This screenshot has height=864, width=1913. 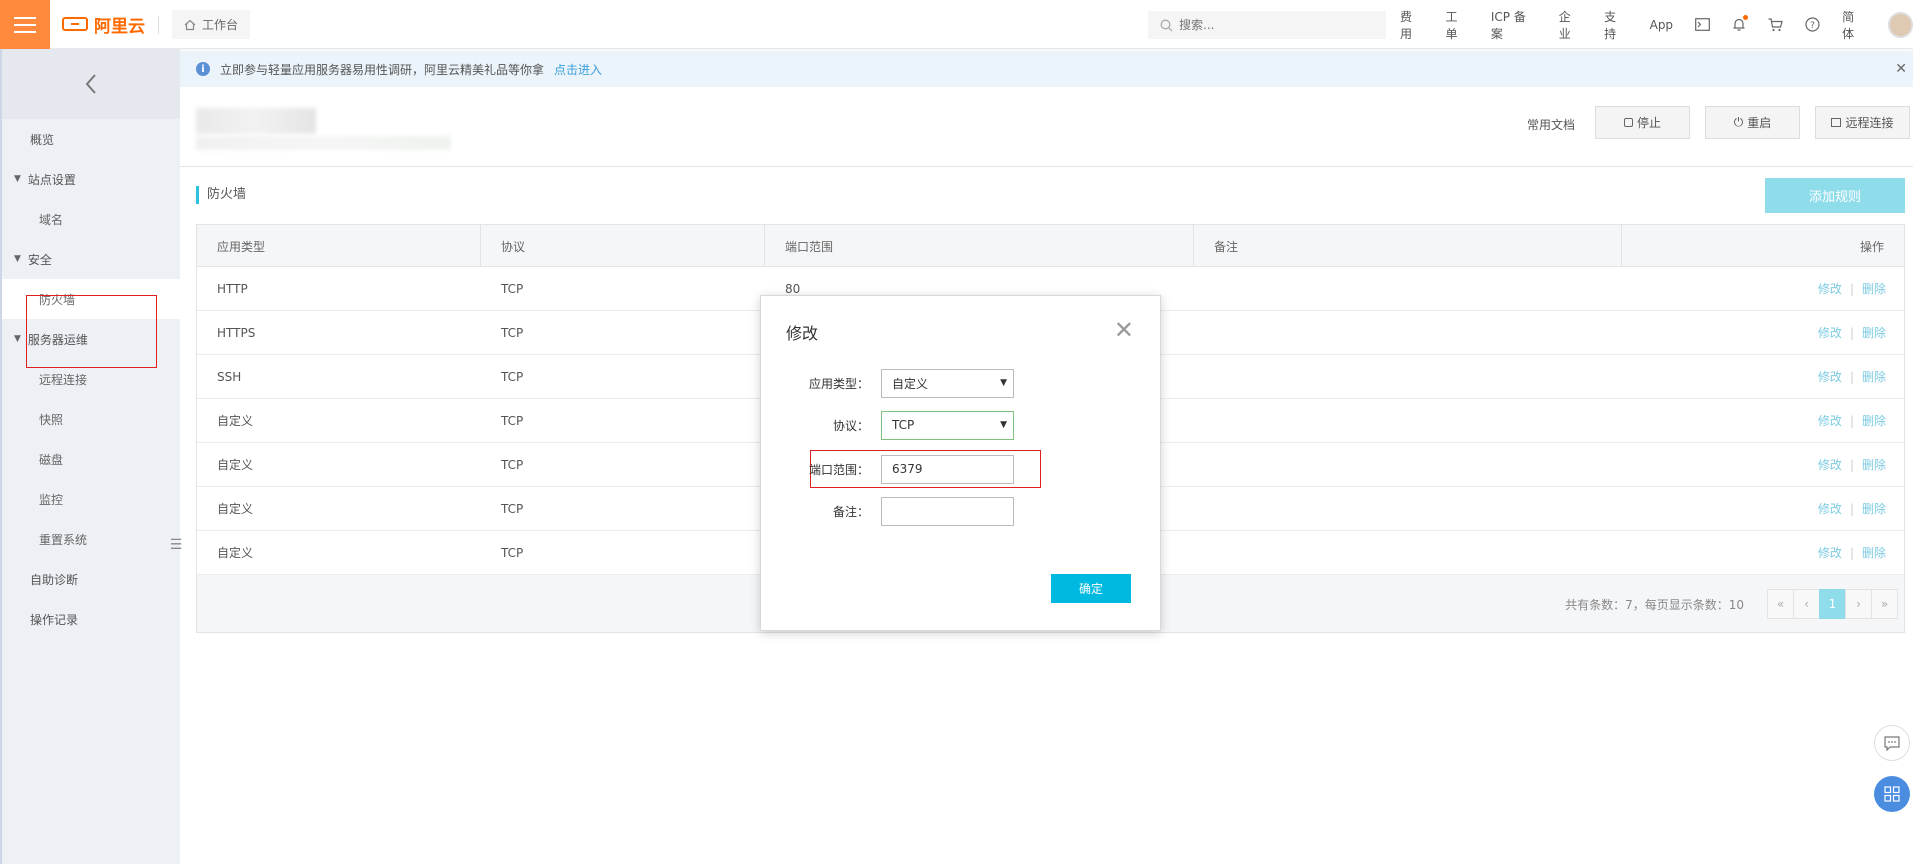 What do you see at coordinates (1832, 604) in the screenshot?
I see `page-button: 1` at bounding box center [1832, 604].